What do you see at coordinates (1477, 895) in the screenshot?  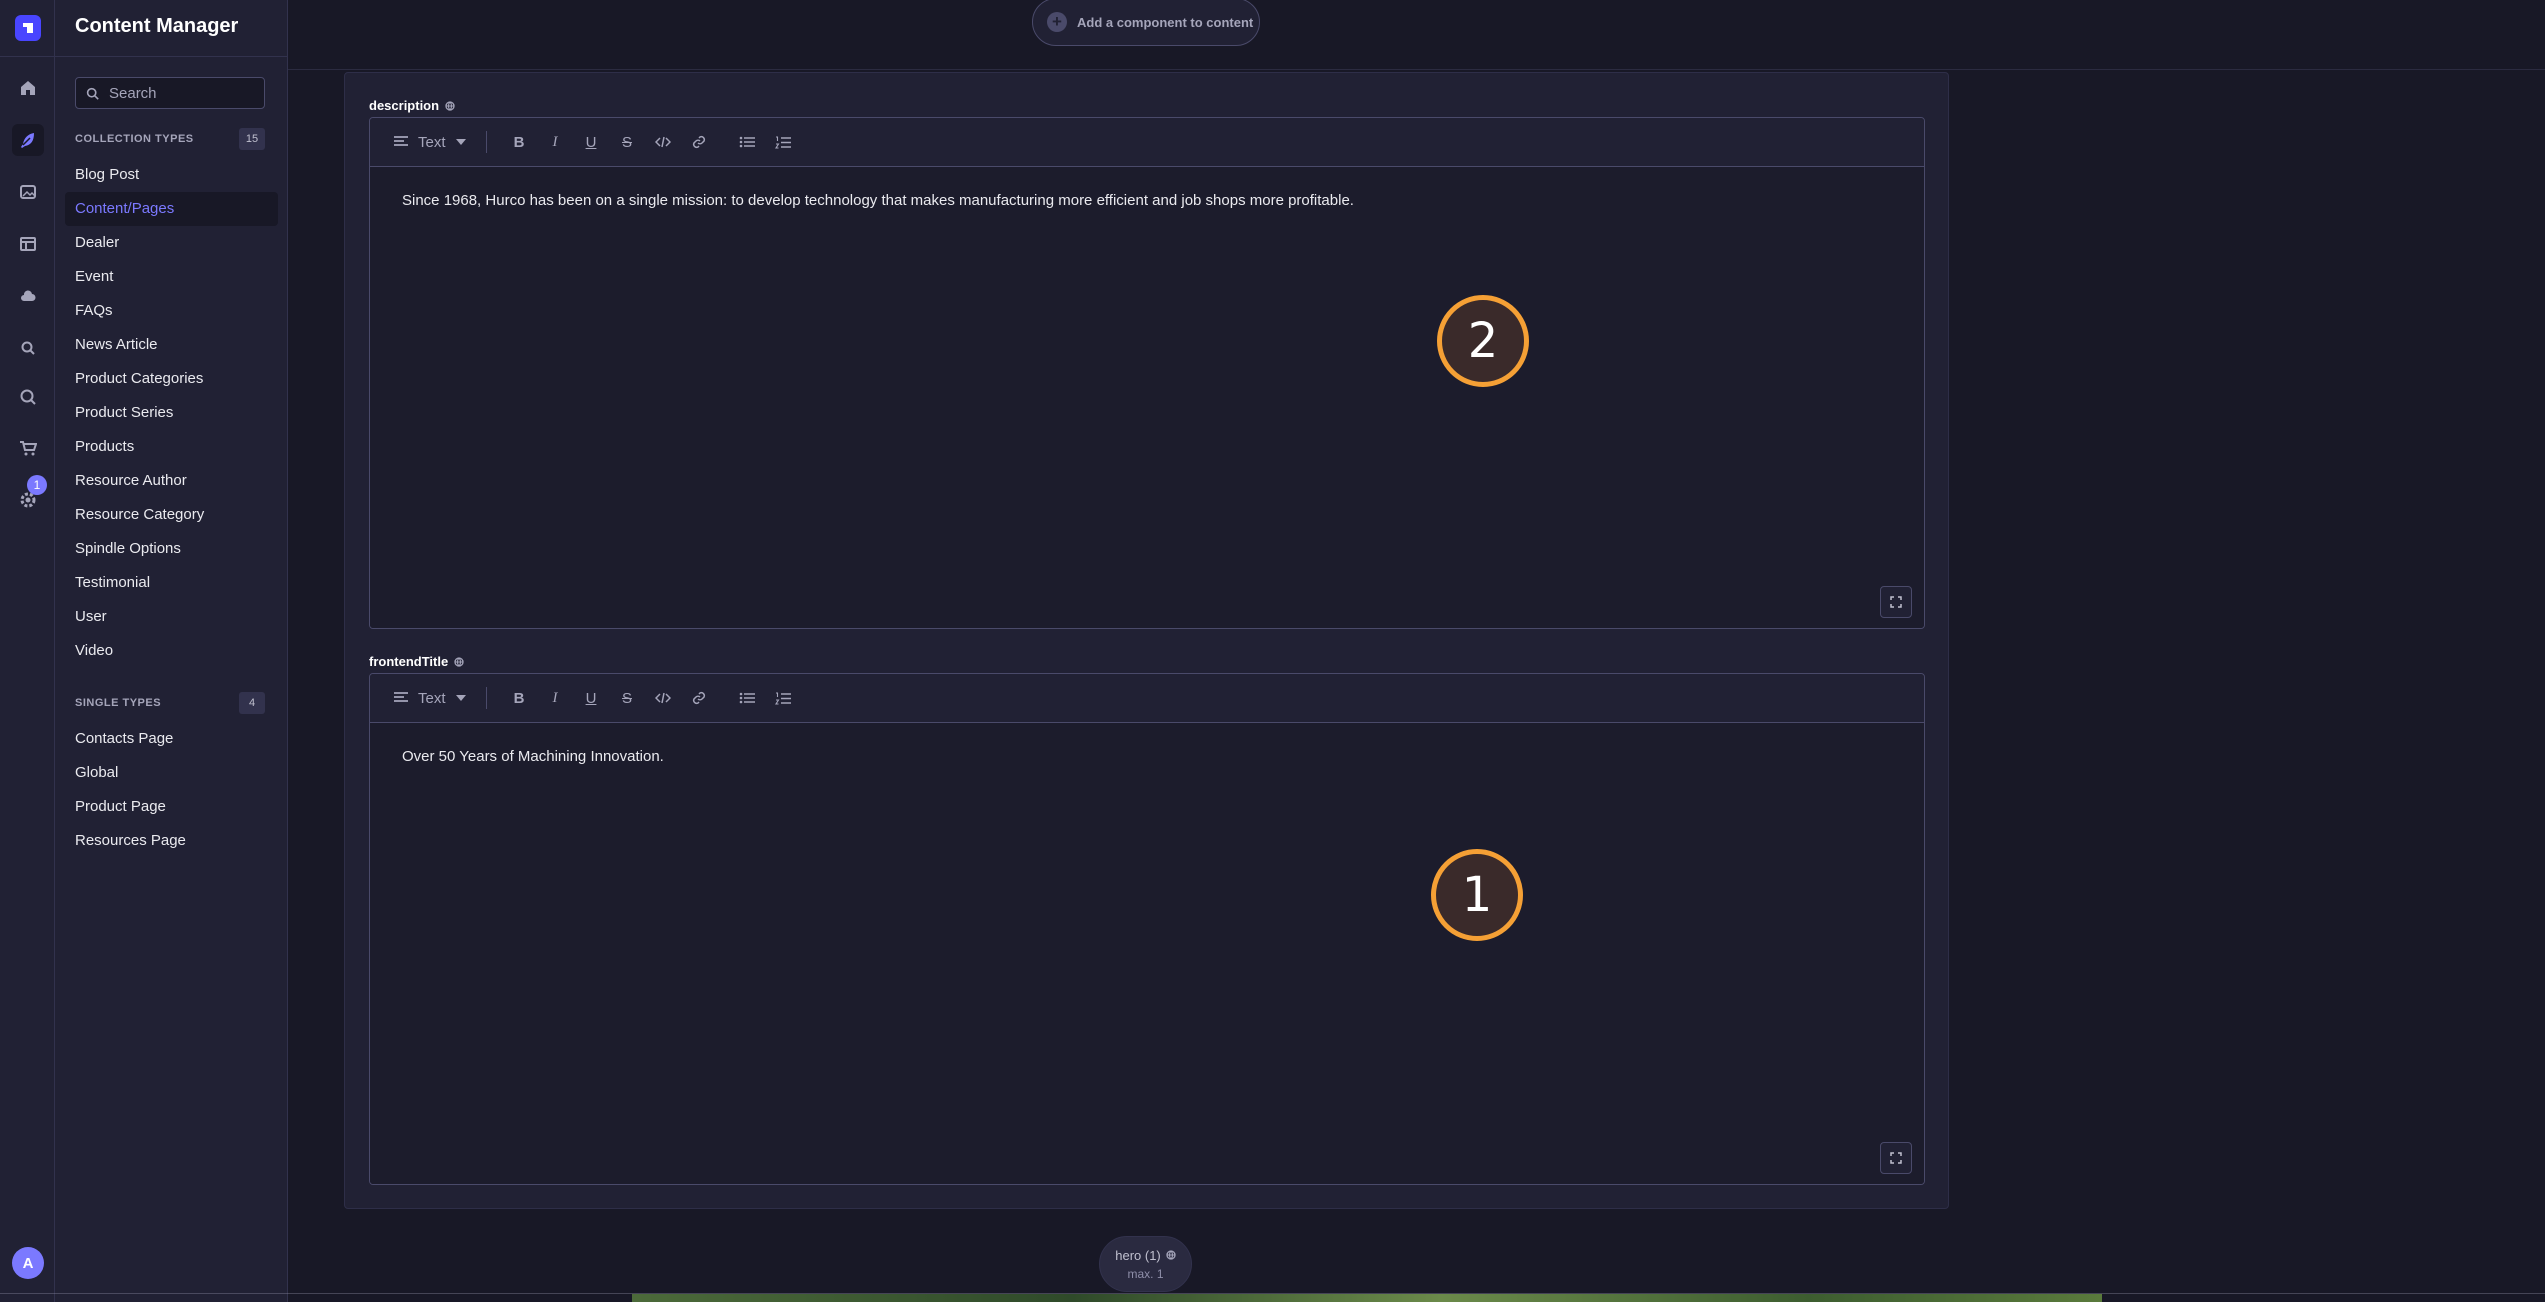 I see `annotation-marker-1: 1` at bounding box center [1477, 895].